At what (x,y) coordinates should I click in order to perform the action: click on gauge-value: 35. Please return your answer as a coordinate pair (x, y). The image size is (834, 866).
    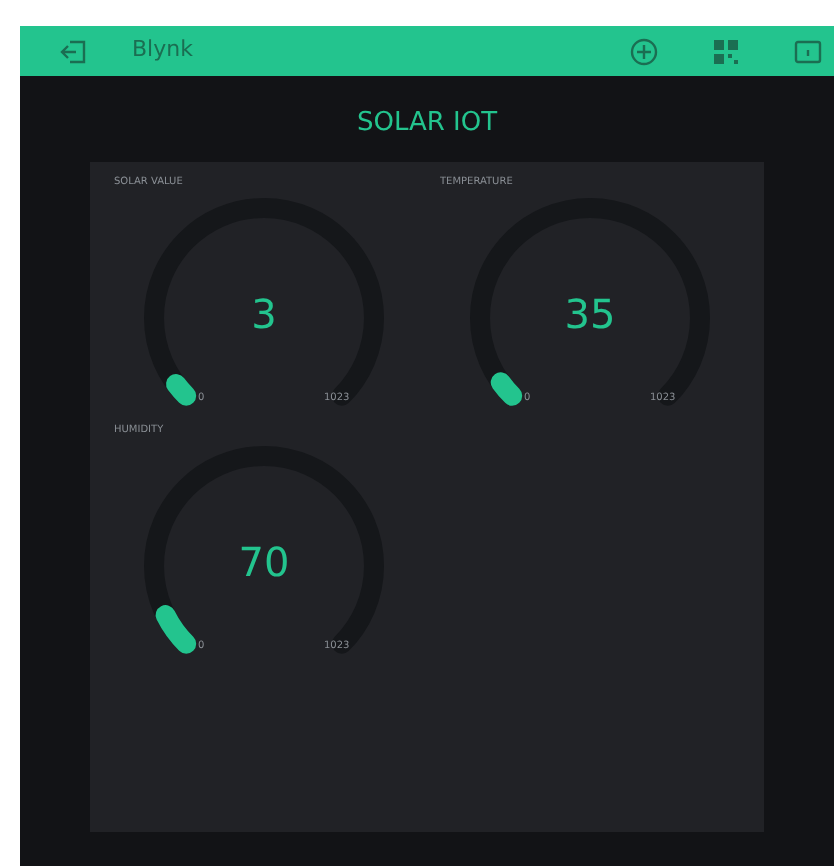
    Looking at the image, I should click on (590, 313).